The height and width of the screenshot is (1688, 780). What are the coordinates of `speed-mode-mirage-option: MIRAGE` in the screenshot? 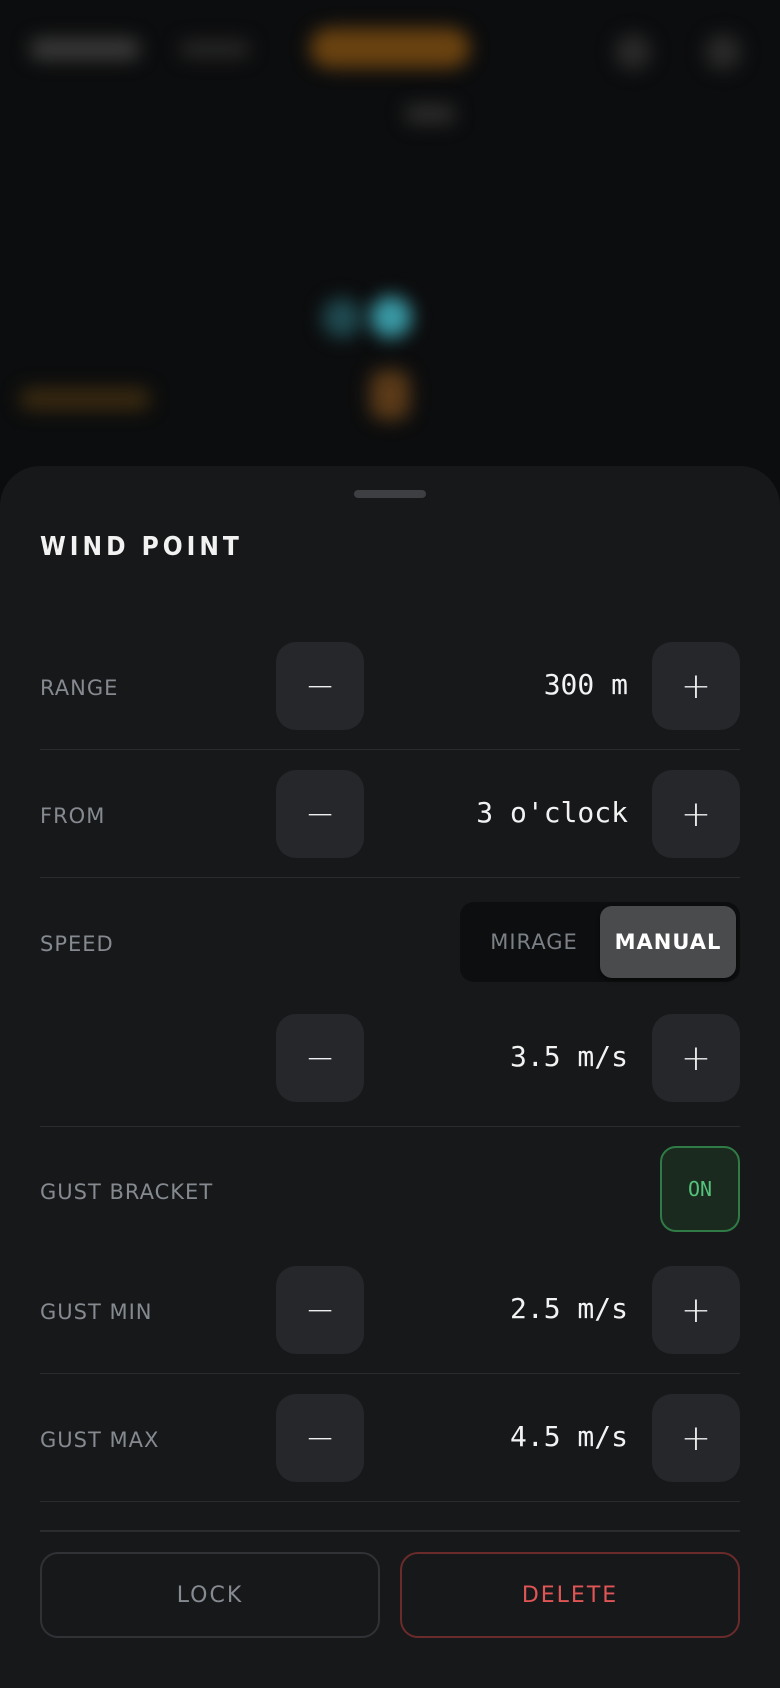 It's located at (534, 942).